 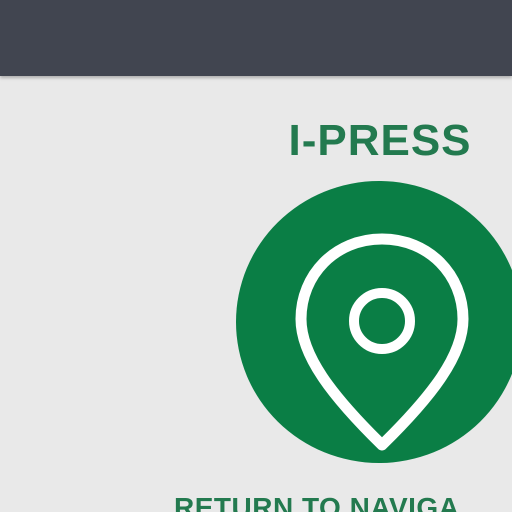 What do you see at coordinates (380, 140) in the screenshot?
I see `page-title: I-PRESS` at bounding box center [380, 140].